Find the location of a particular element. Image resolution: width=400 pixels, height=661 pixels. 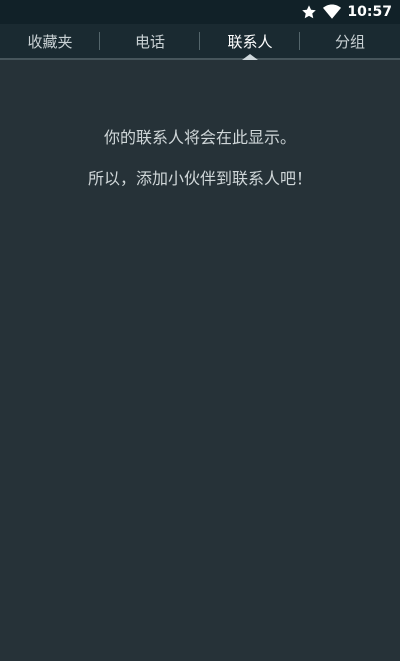

status-icons: 10:57 is located at coordinates (346, 12).